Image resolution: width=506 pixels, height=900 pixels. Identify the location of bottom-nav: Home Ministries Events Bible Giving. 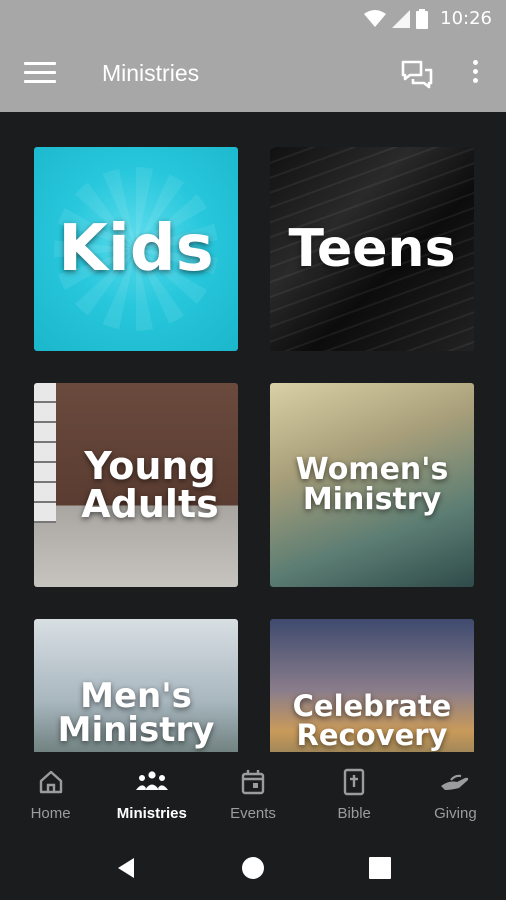
(253, 794).